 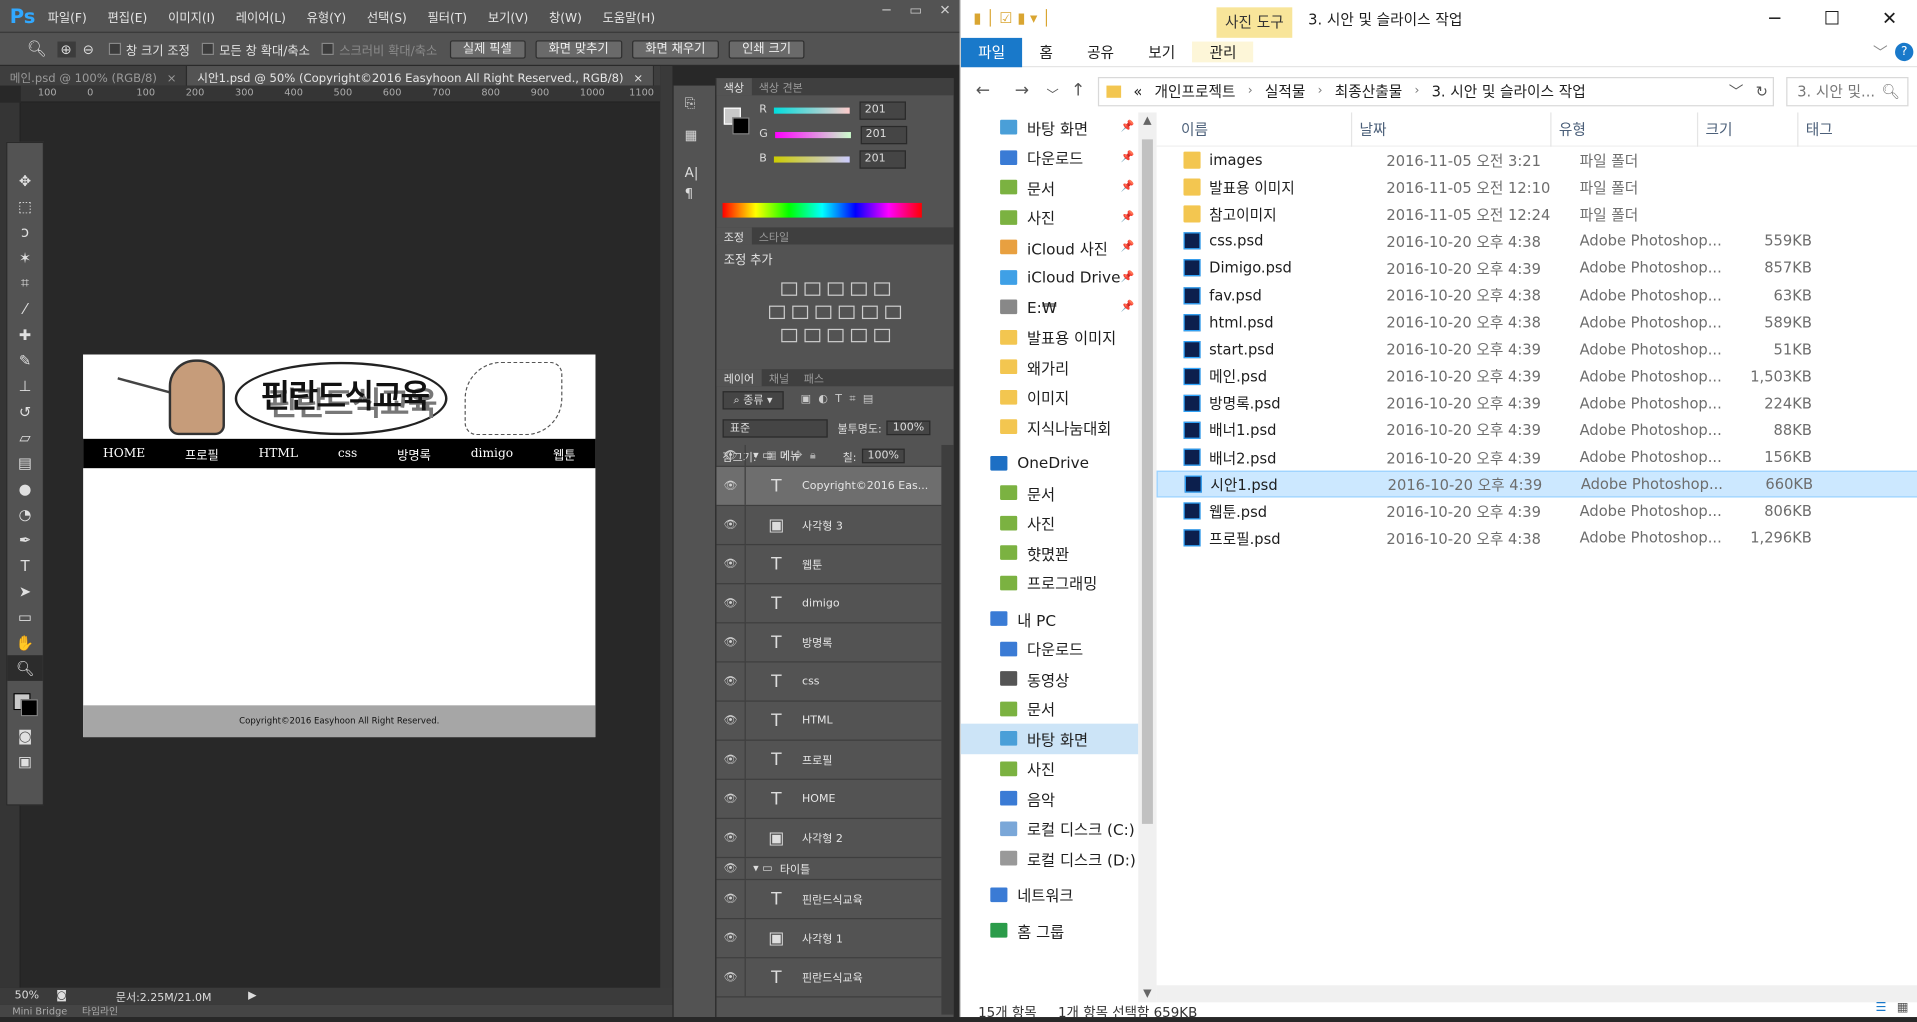 I want to click on ribbon-tab-share: 공유, so click(x=1100, y=52).